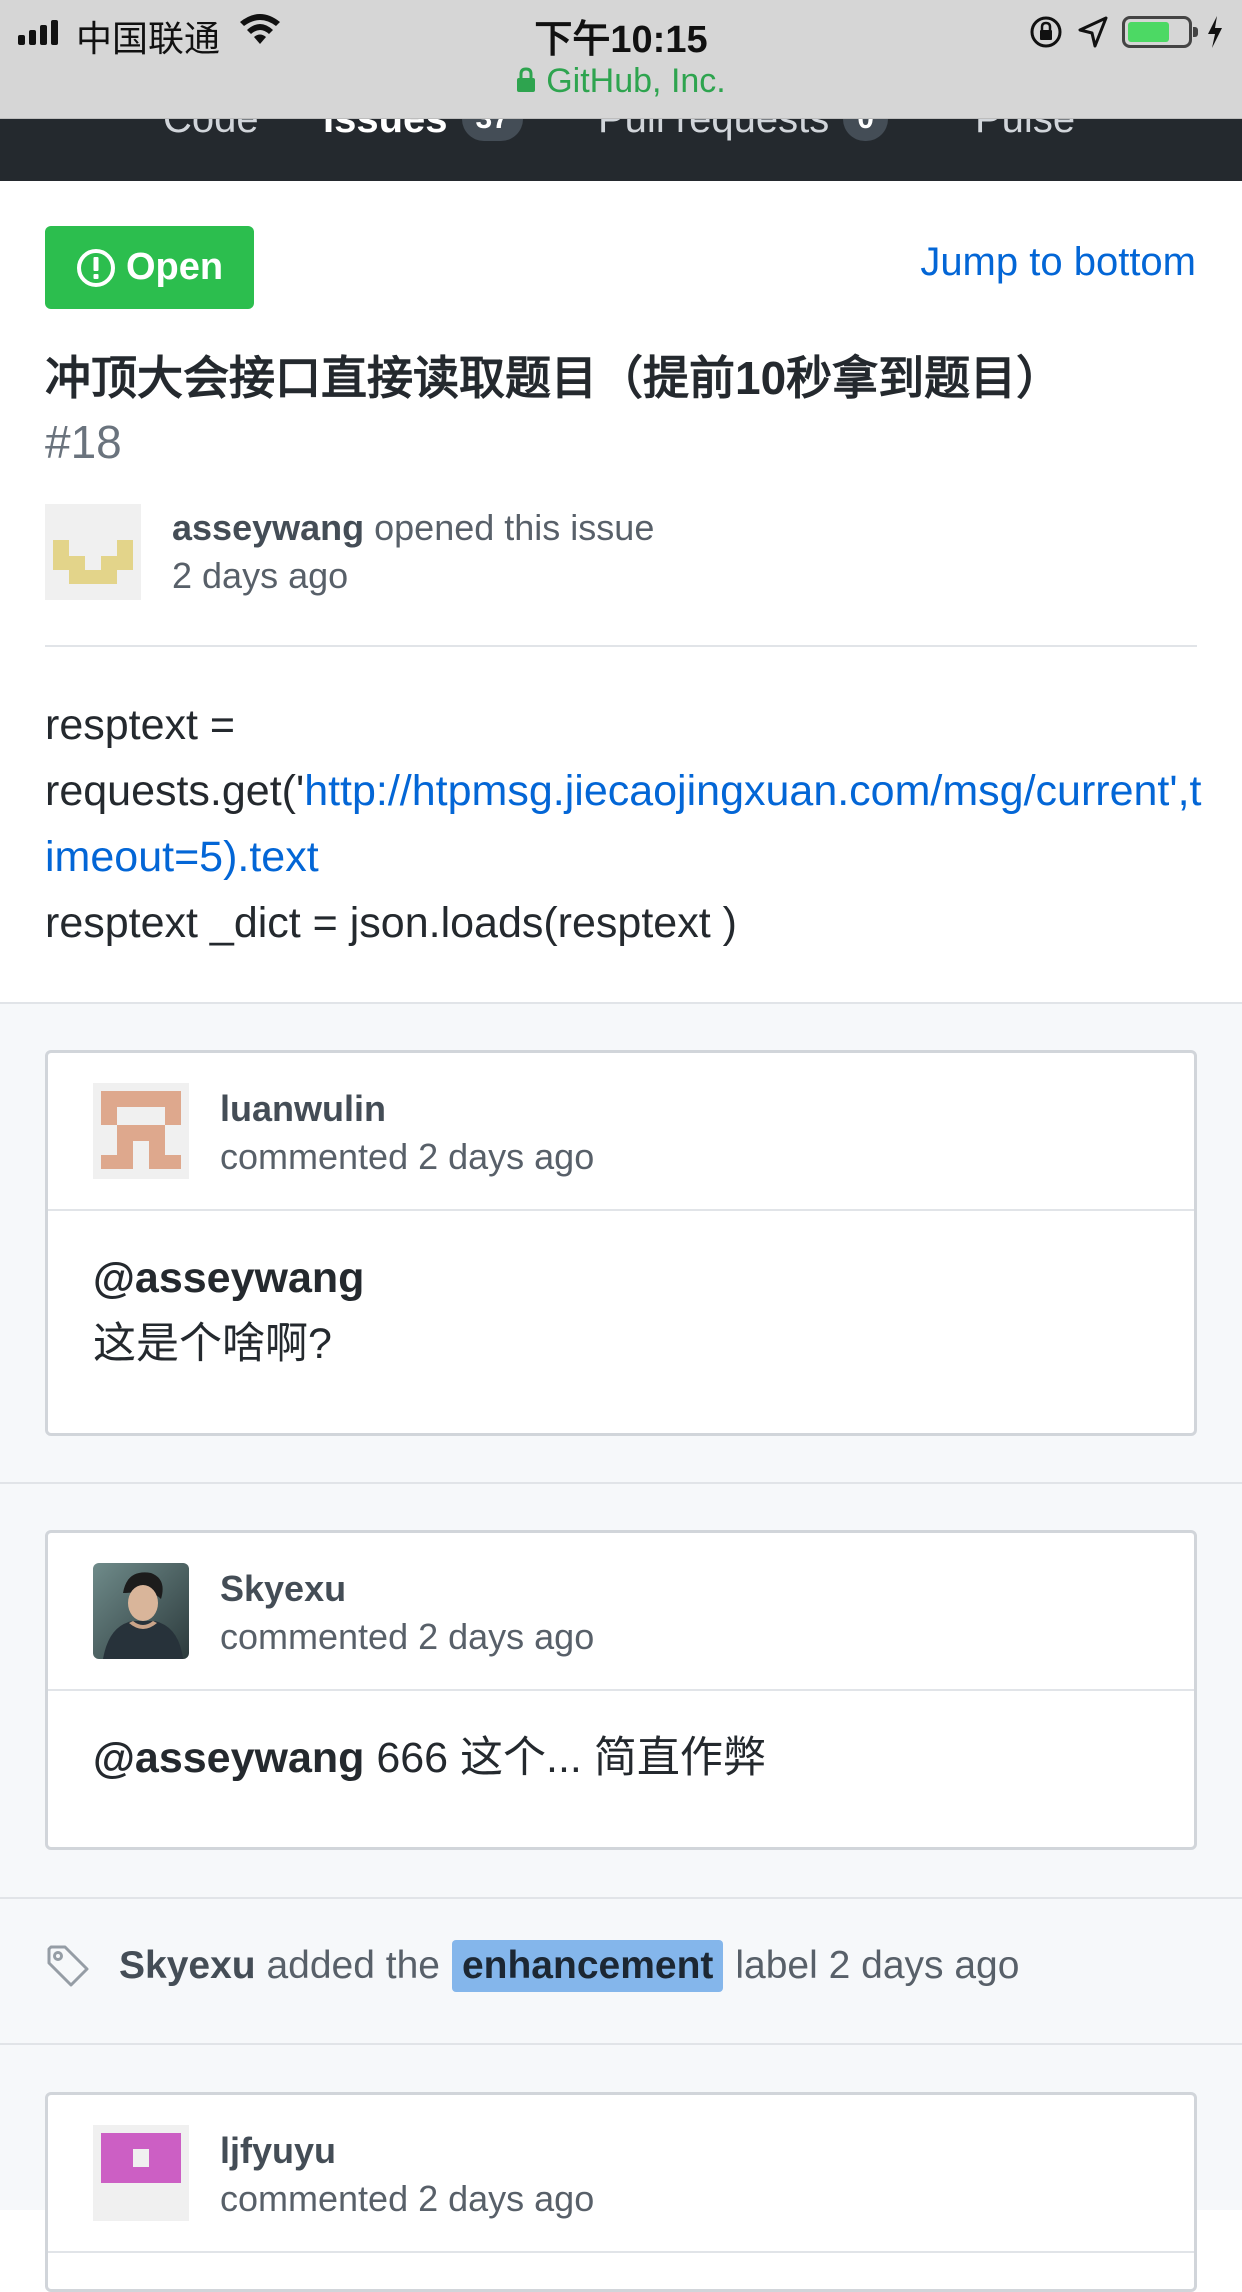  I want to click on site-name: GitHub, Inc., so click(636, 81).